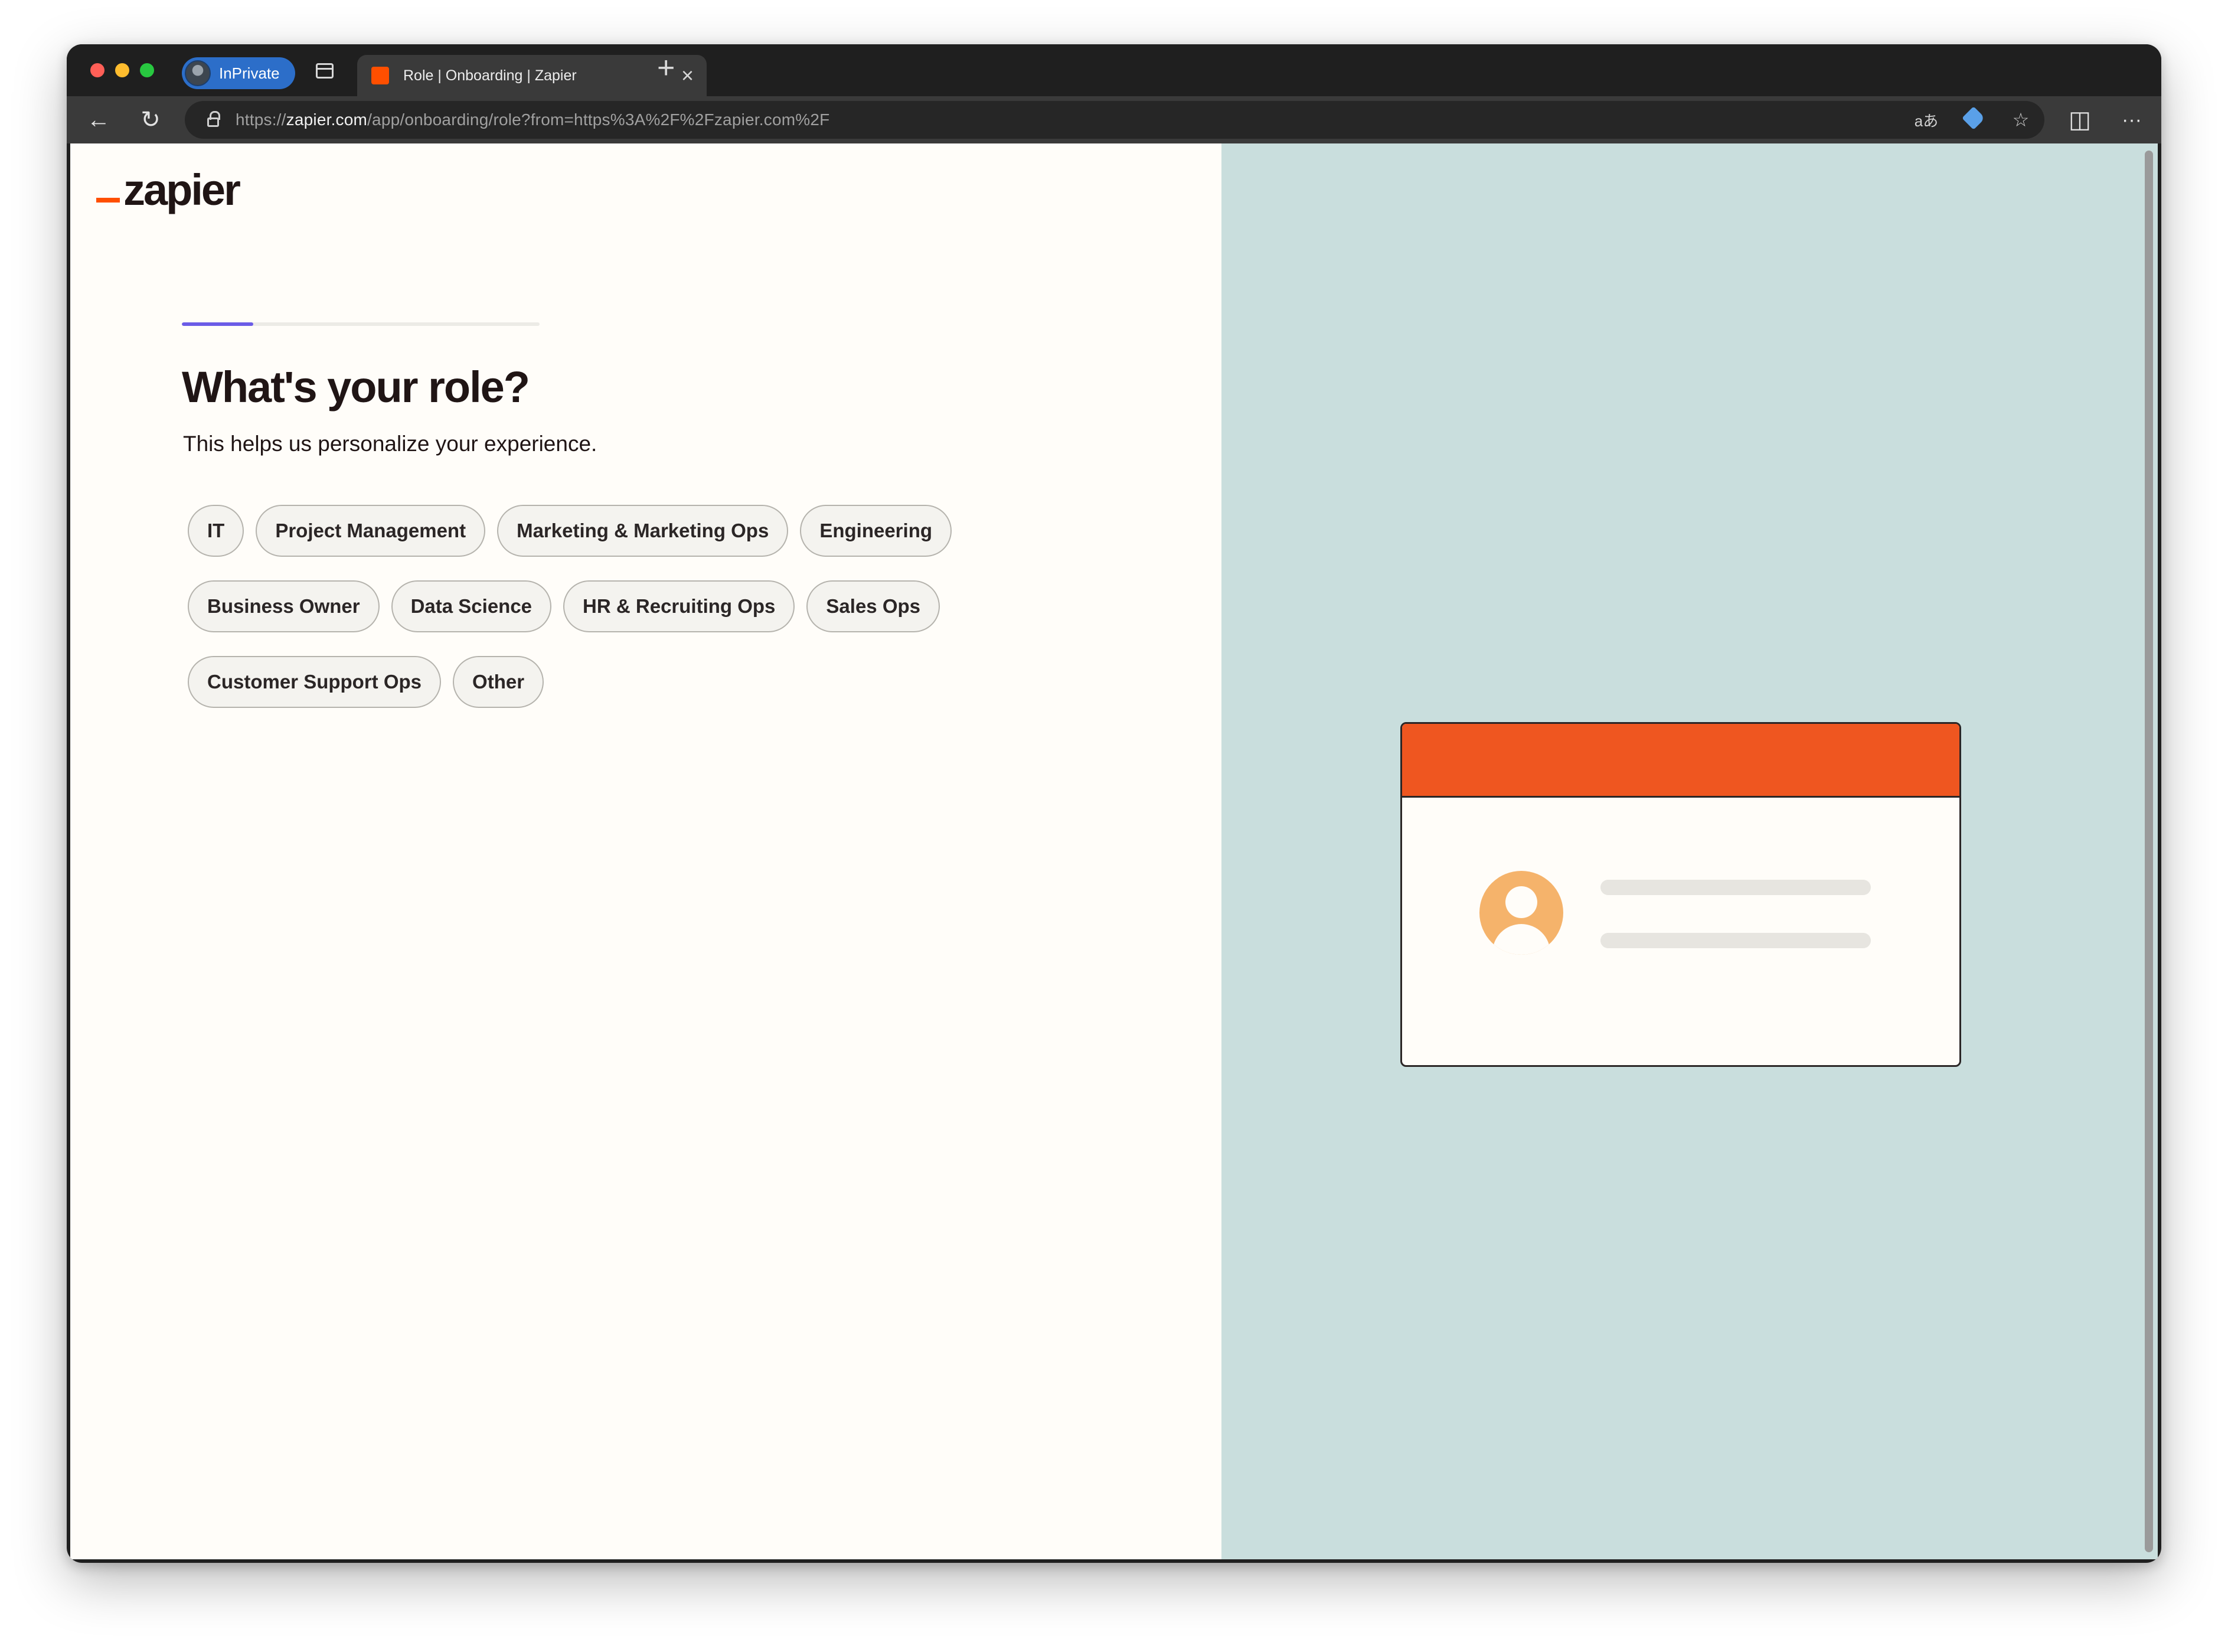 The width and height of the screenshot is (2228, 1652). Describe the element at coordinates (151, 120) in the screenshot. I see `reload-icon: ↻` at that location.